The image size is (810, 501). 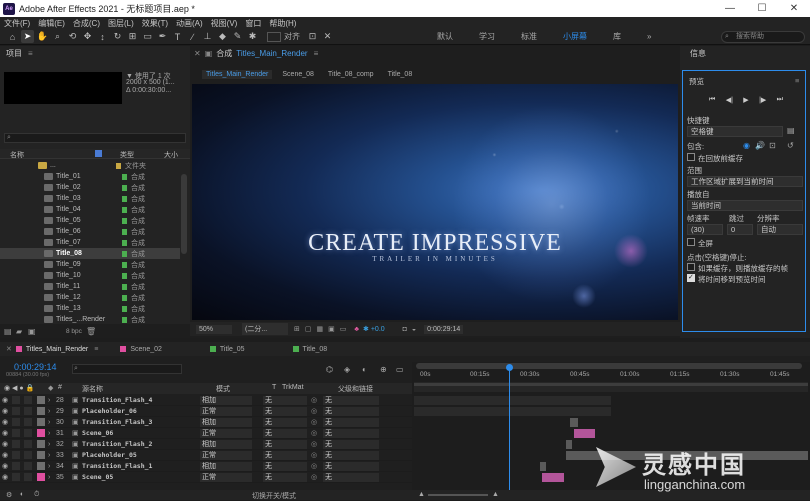 I want to click on playhead-handle, so click(x=509, y=367).